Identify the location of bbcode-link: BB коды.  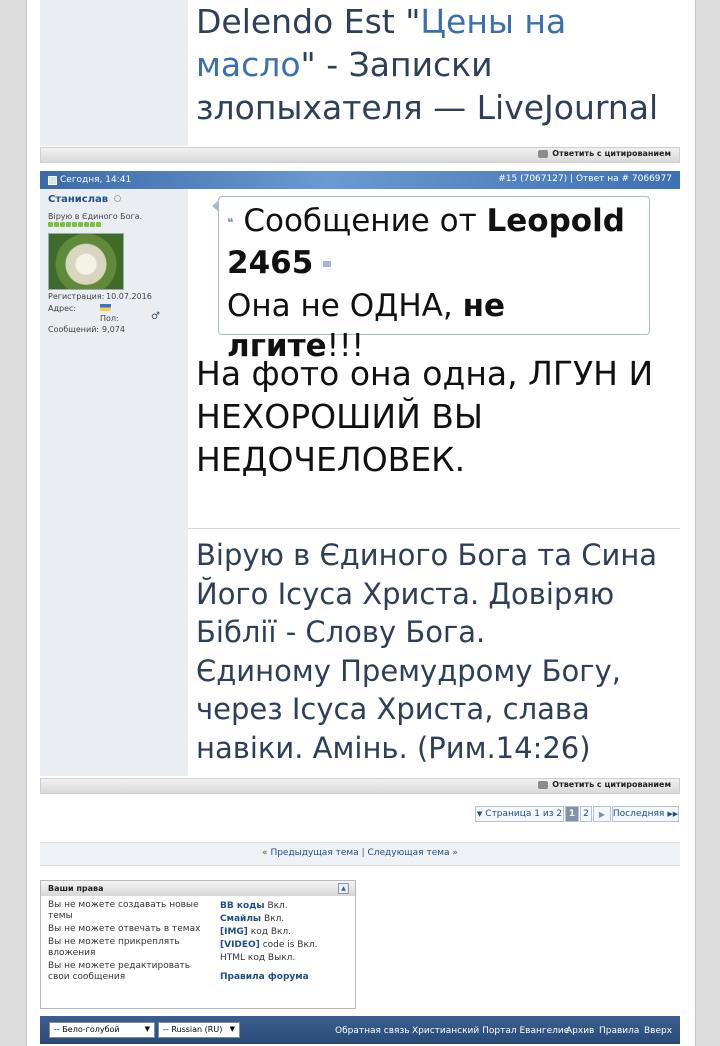
(242, 906).